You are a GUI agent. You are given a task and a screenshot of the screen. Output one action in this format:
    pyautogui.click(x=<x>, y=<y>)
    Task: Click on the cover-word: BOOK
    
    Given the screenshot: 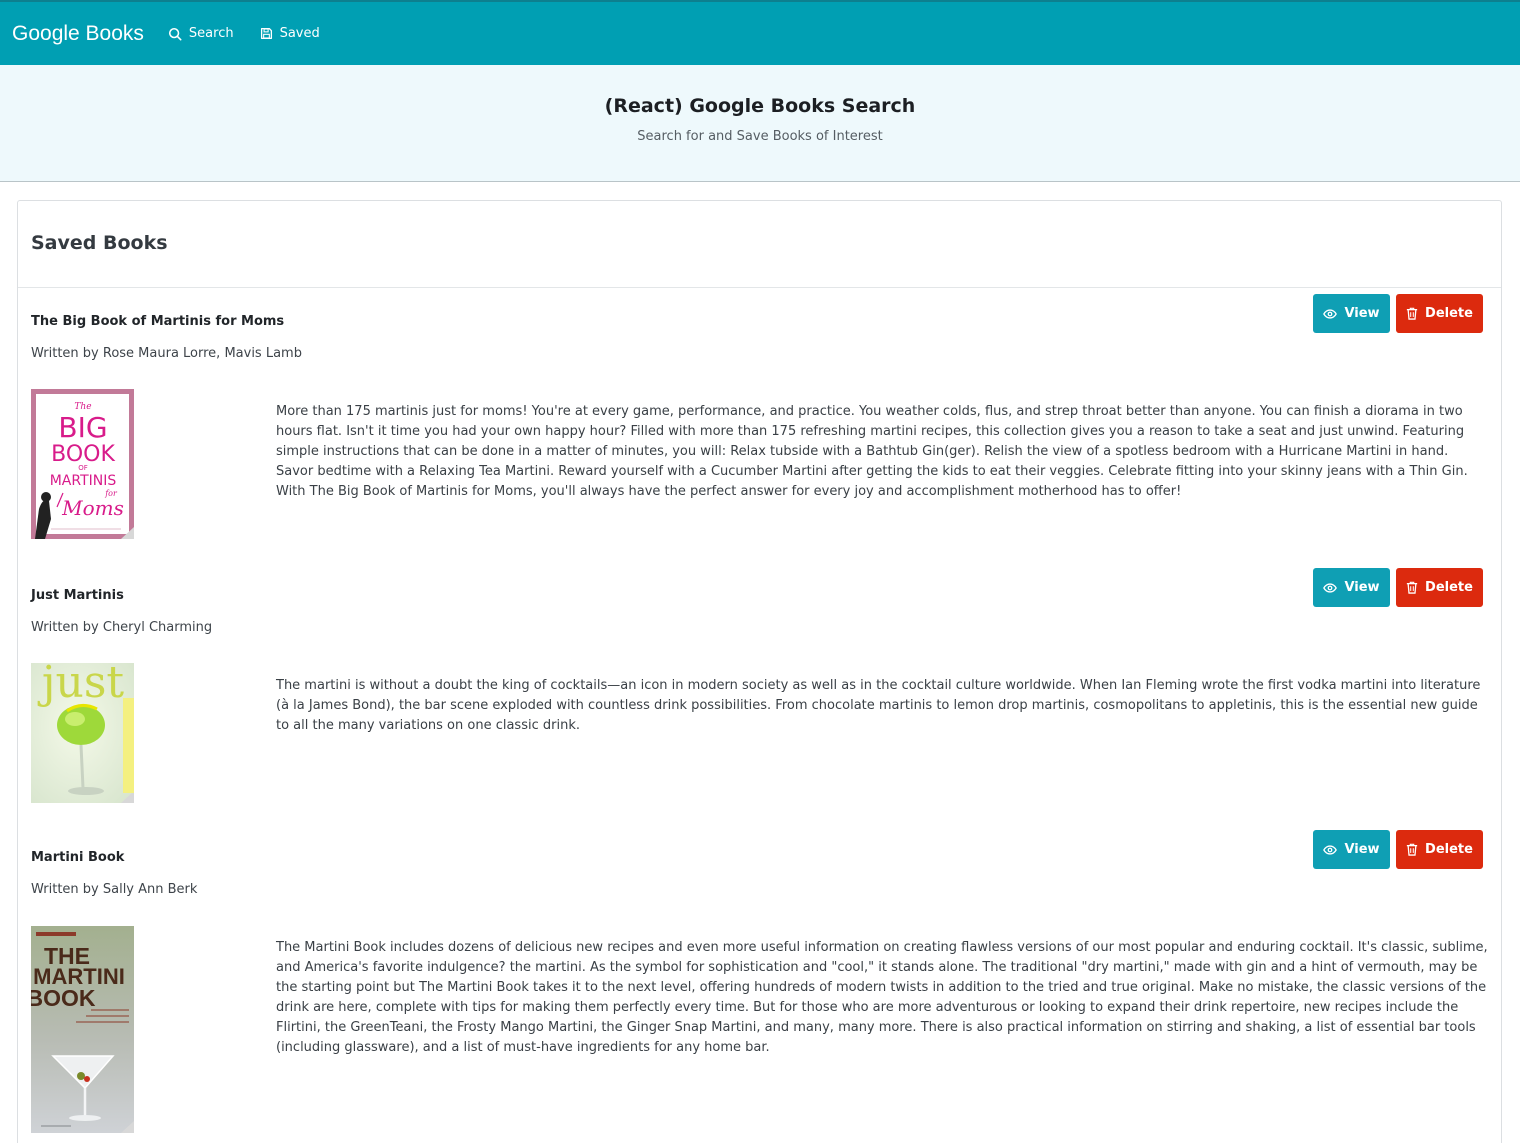 What is the action you would take?
    pyautogui.click(x=63, y=998)
    